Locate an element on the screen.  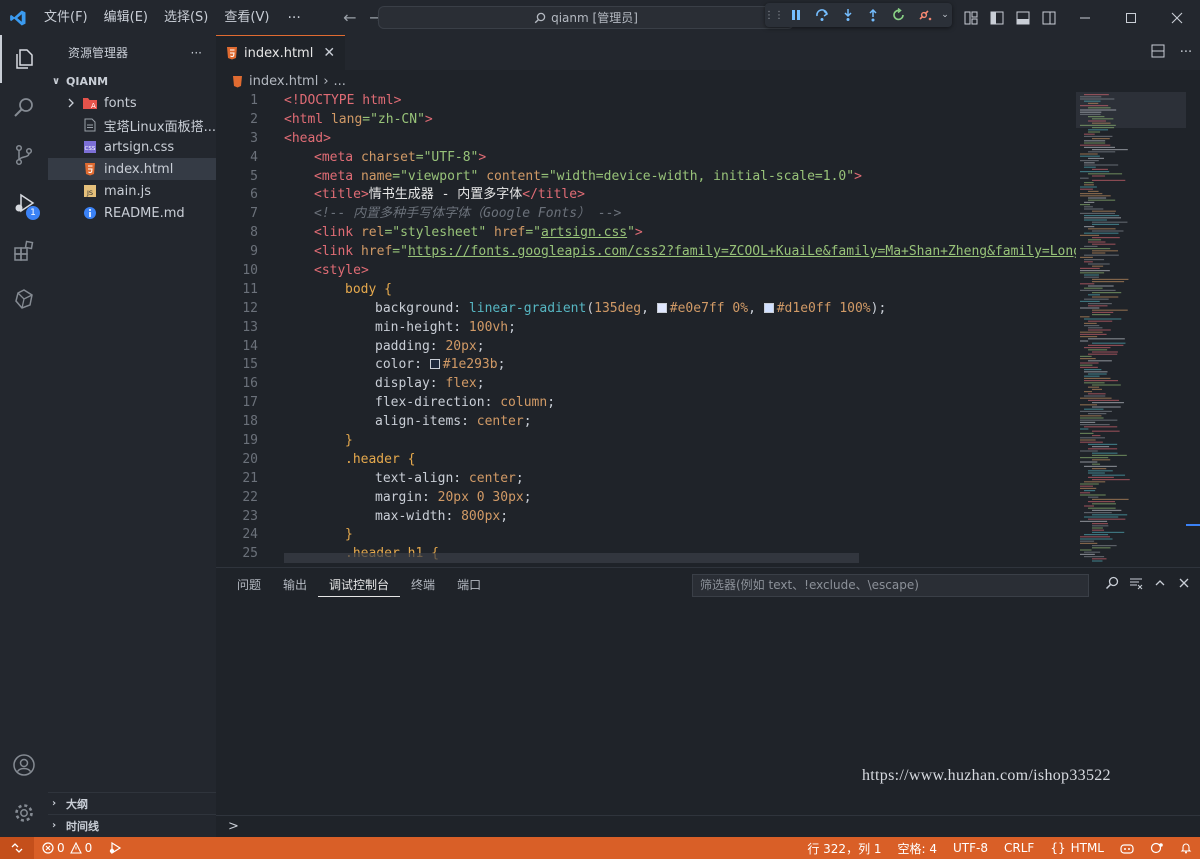
problems-status: 0 0 is located at coordinates (67, 848).